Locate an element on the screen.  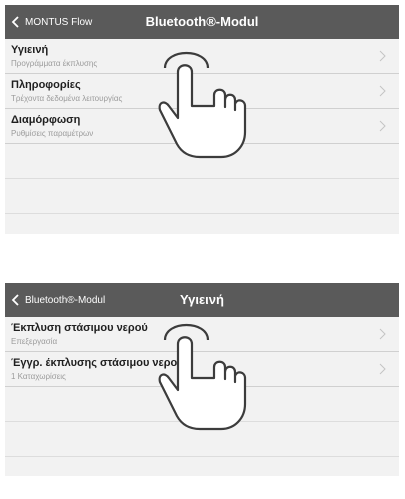
item-subtitle: Ρυθμίσεις παραμέτρων is located at coordinates (52, 133).